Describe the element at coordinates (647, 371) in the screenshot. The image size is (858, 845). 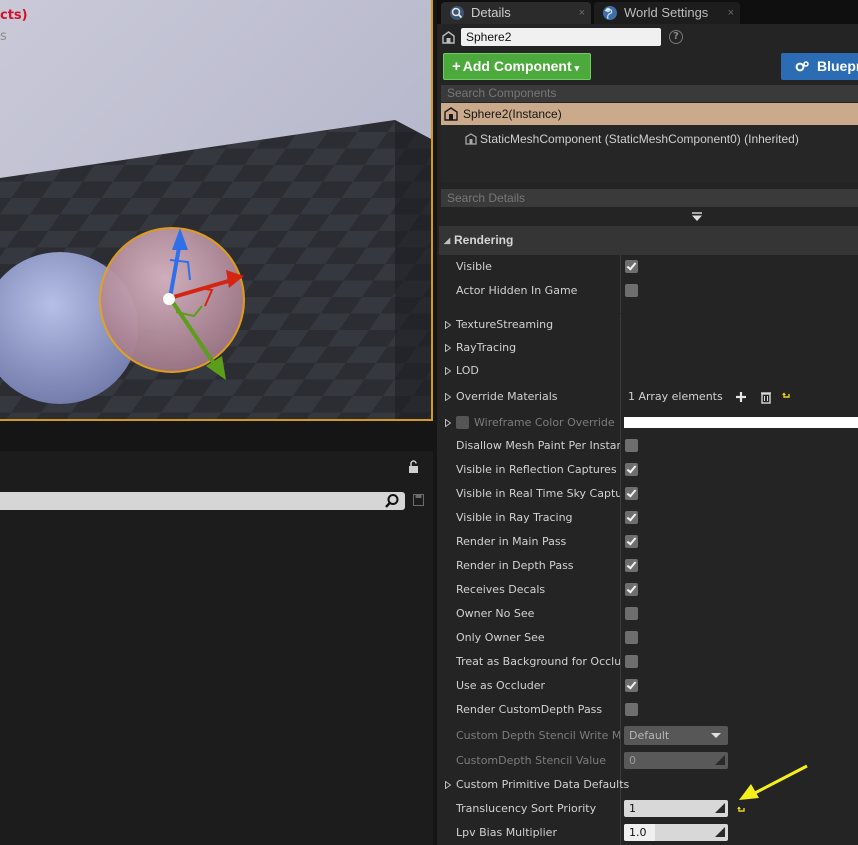
I see `prop-lod: LOD` at that location.